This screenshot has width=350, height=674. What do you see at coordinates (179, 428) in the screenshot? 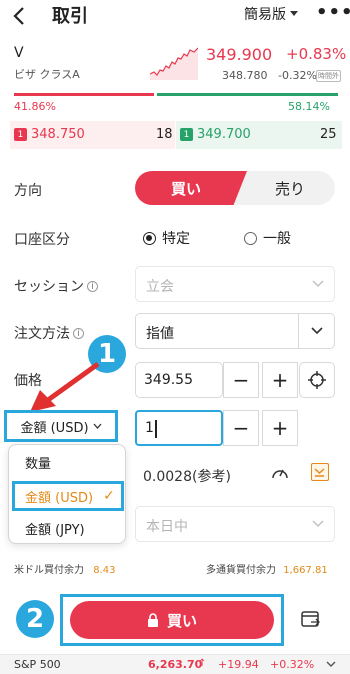
I see `amount-input: 1` at bounding box center [179, 428].